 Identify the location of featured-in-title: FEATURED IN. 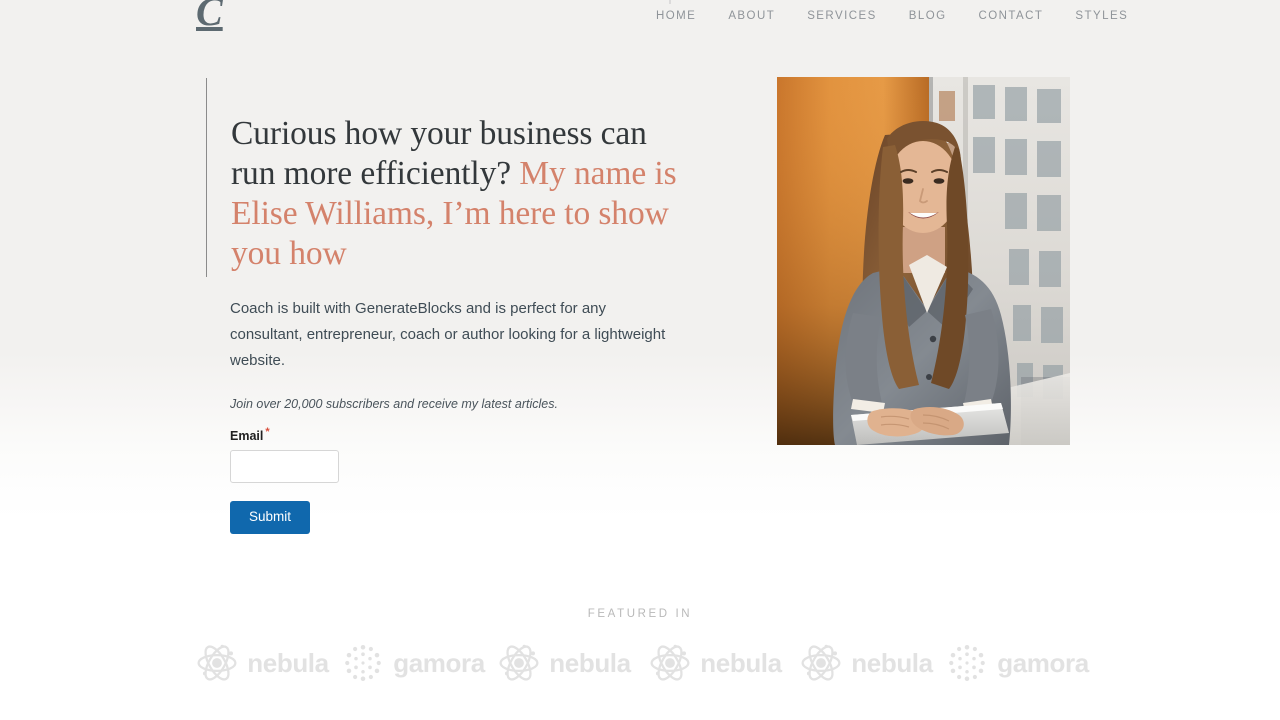
(640, 614).